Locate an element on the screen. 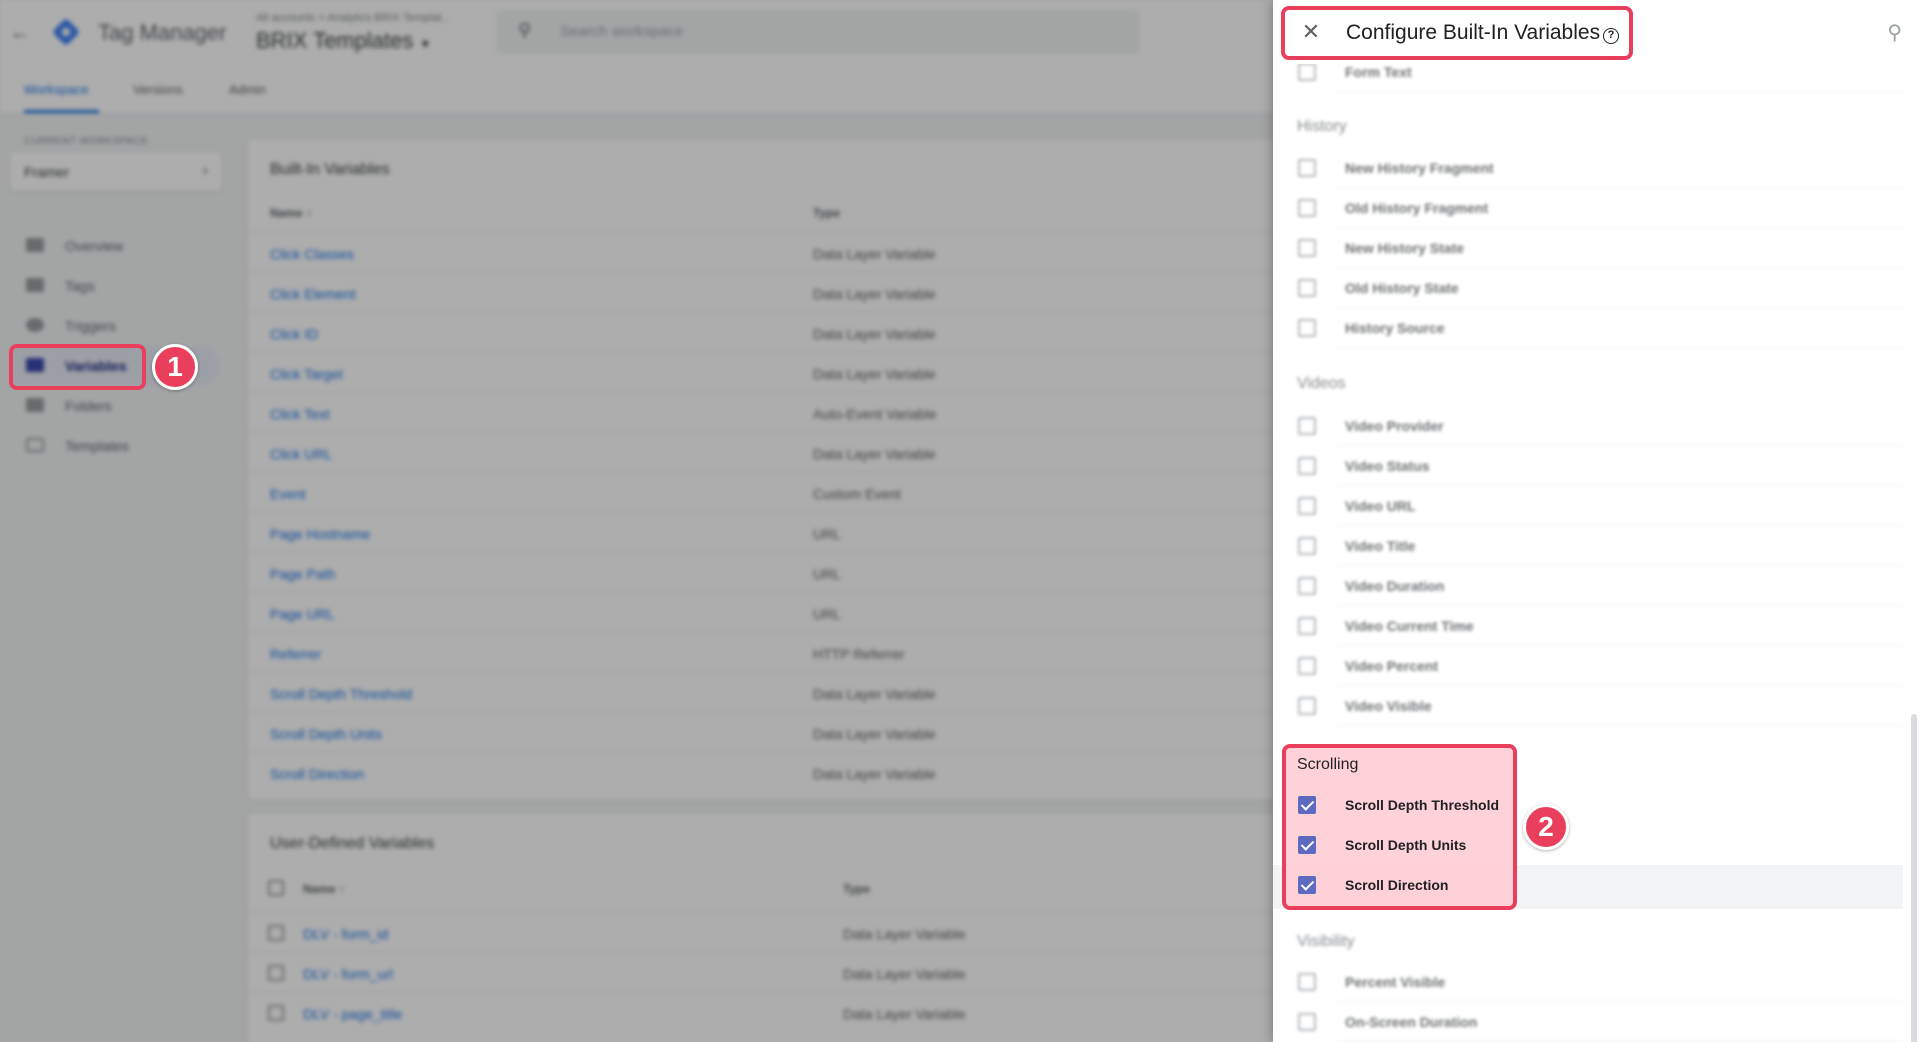 Image resolution: width=1920 pixels, height=1042 pixels. variable-label: Scroll Depth Units is located at coordinates (1406, 845).